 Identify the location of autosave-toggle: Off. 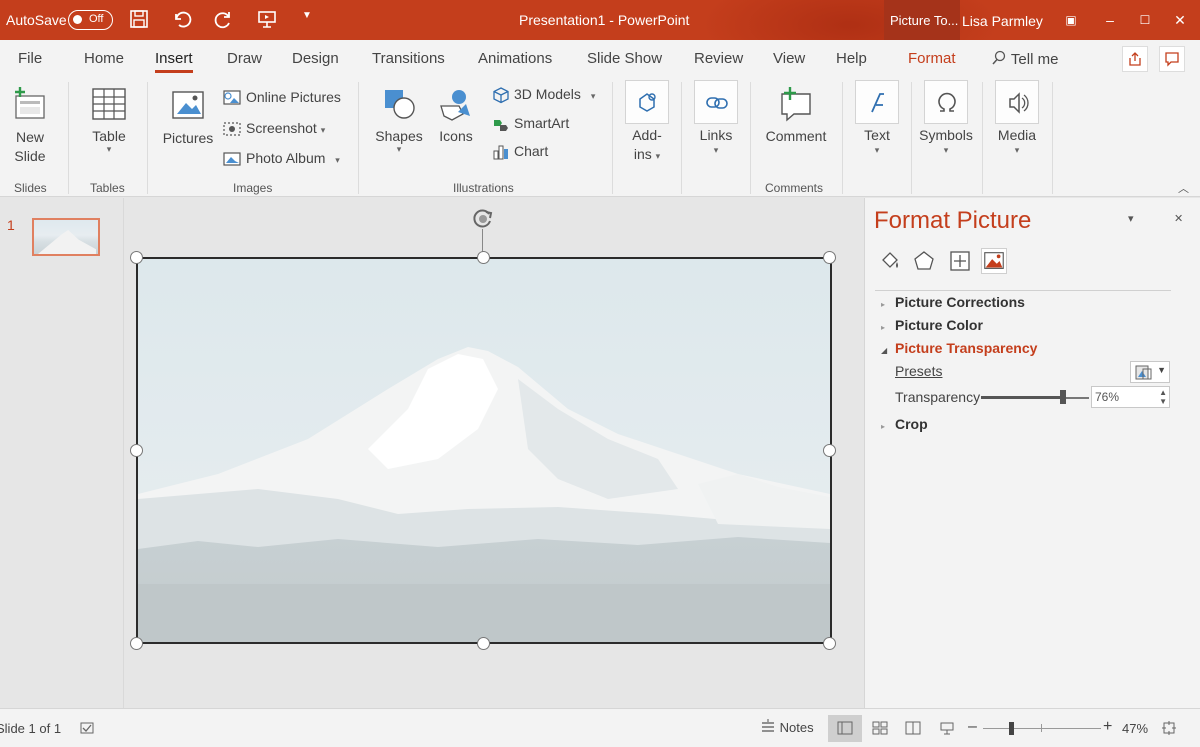
(90, 20).